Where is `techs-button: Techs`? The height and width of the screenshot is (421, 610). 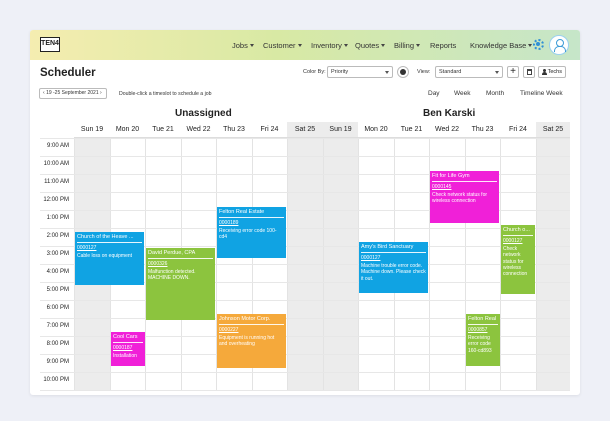 techs-button: Techs is located at coordinates (552, 72).